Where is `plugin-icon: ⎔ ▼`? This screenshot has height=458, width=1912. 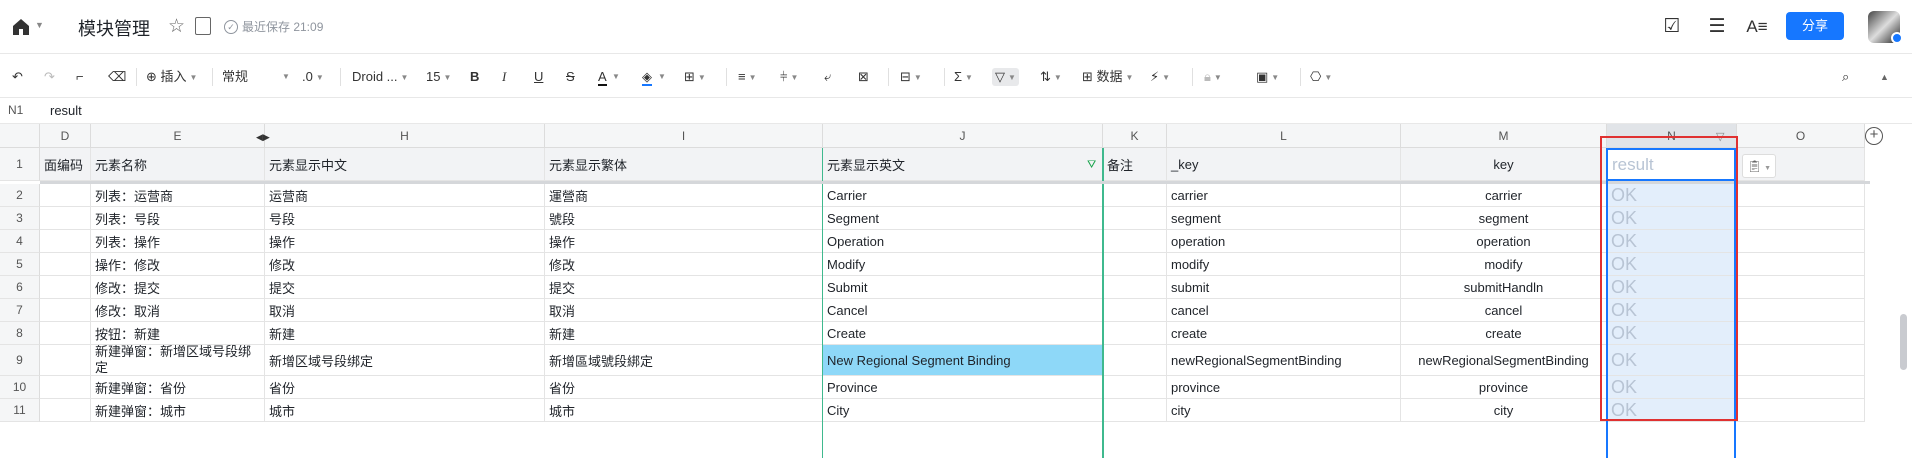
plugin-icon: ⎔ ▼ is located at coordinates (1321, 77).